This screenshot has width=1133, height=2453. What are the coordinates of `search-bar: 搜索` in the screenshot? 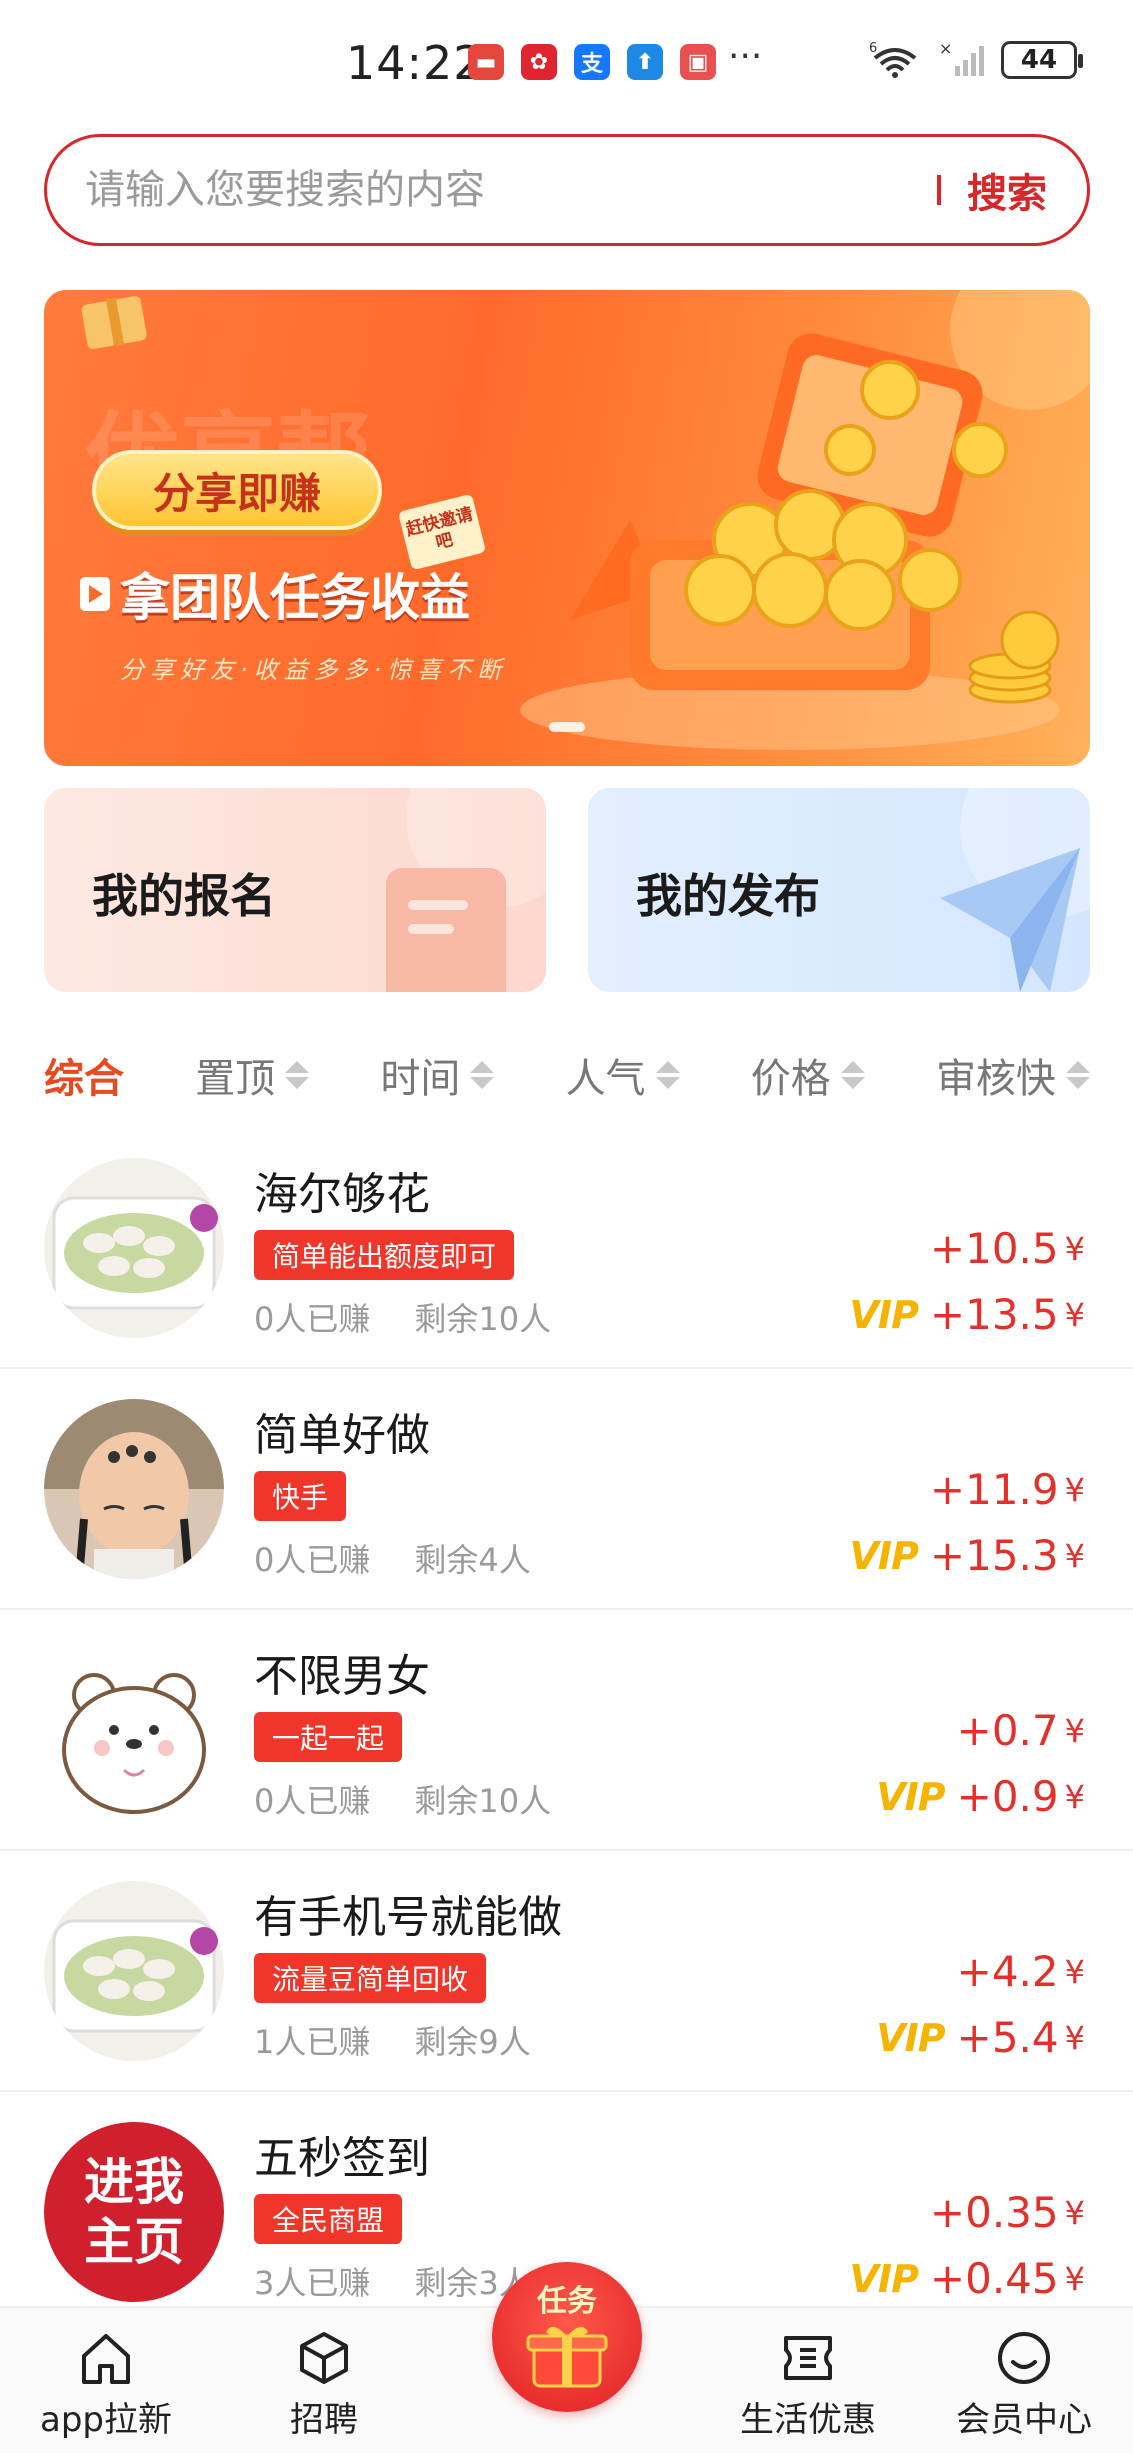 It's located at (567, 190).